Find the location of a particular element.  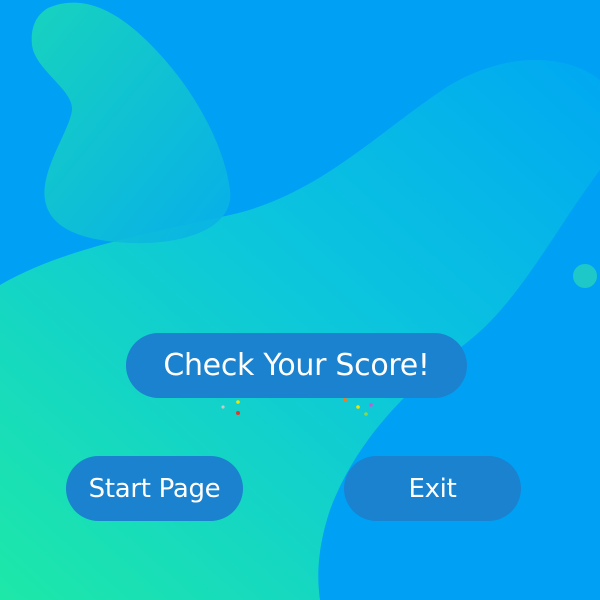

exit-label: Exit is located at coordinates (432, 488).